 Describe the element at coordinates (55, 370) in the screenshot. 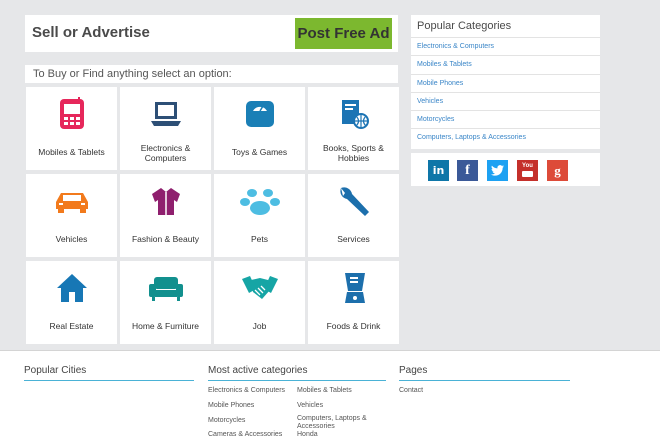

I see `popular-cities-title: Popular Cities` at that location.